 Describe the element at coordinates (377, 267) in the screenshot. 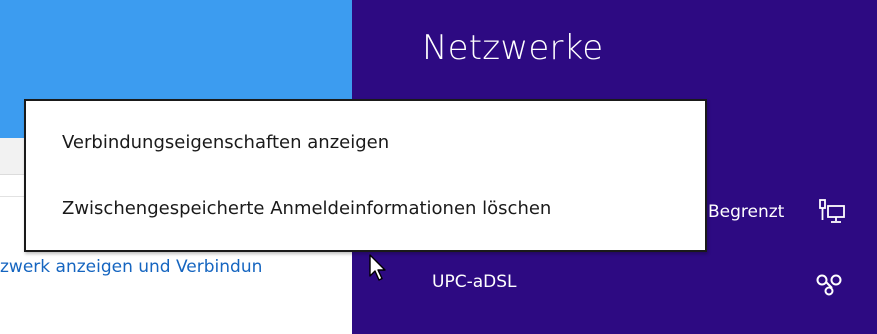

I see `mouse-cursor-icon` at that location.